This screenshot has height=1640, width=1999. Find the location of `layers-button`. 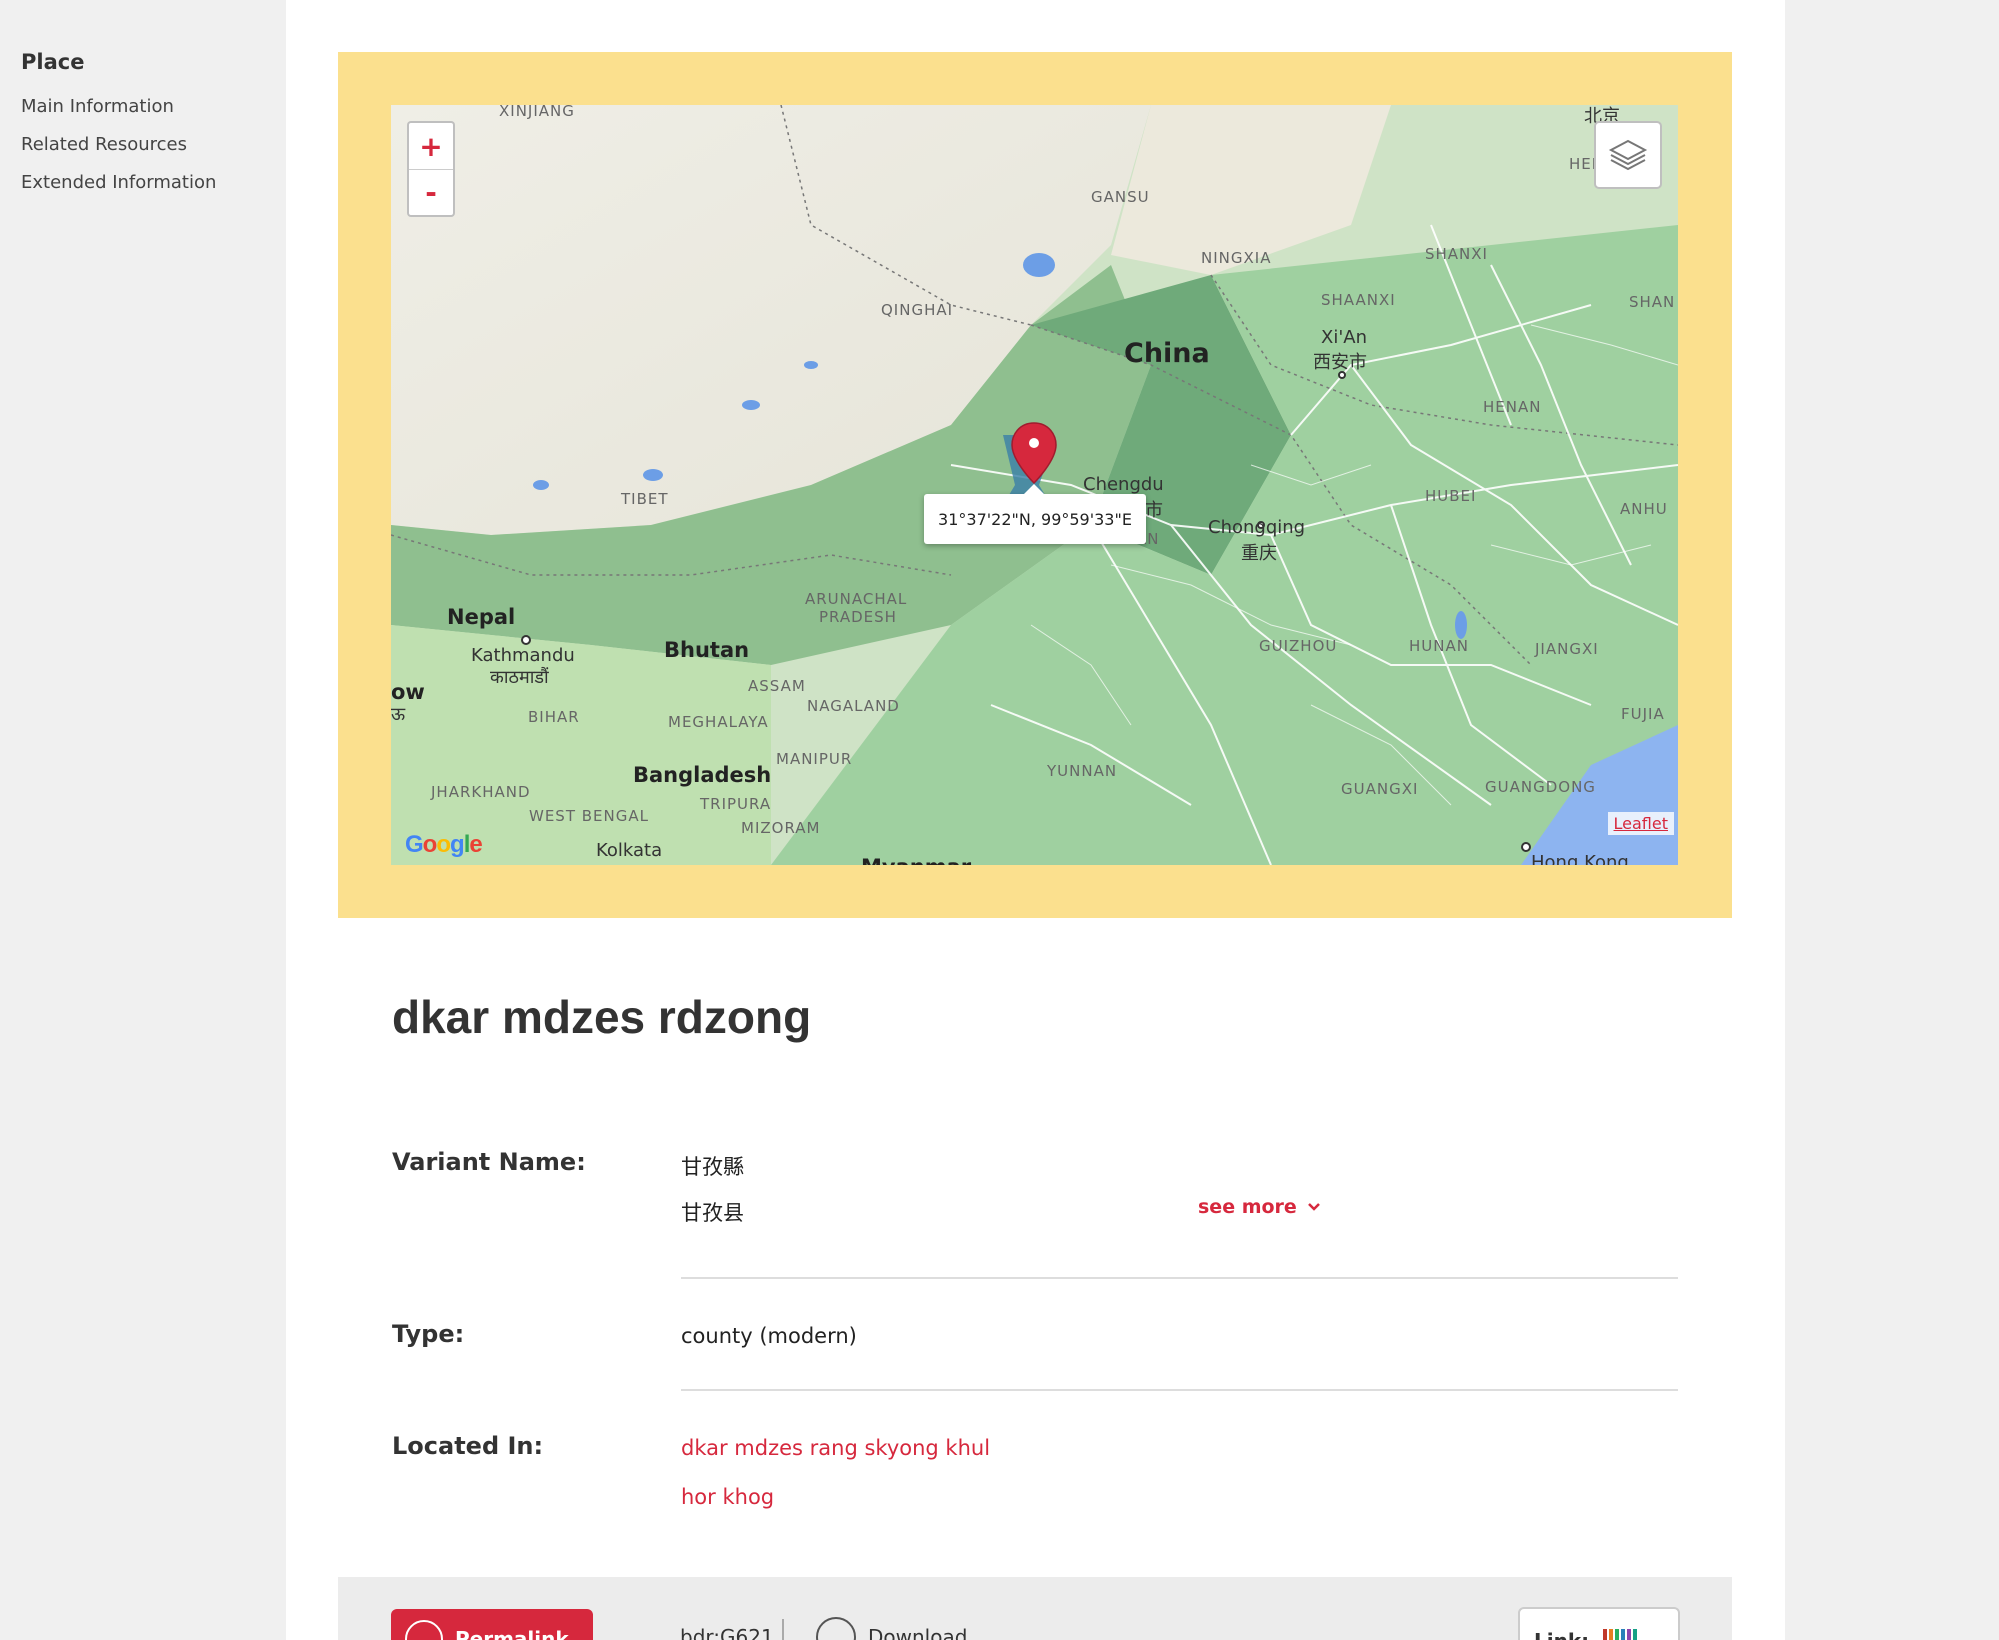

layers-button is located at coordinates (1628, 155).